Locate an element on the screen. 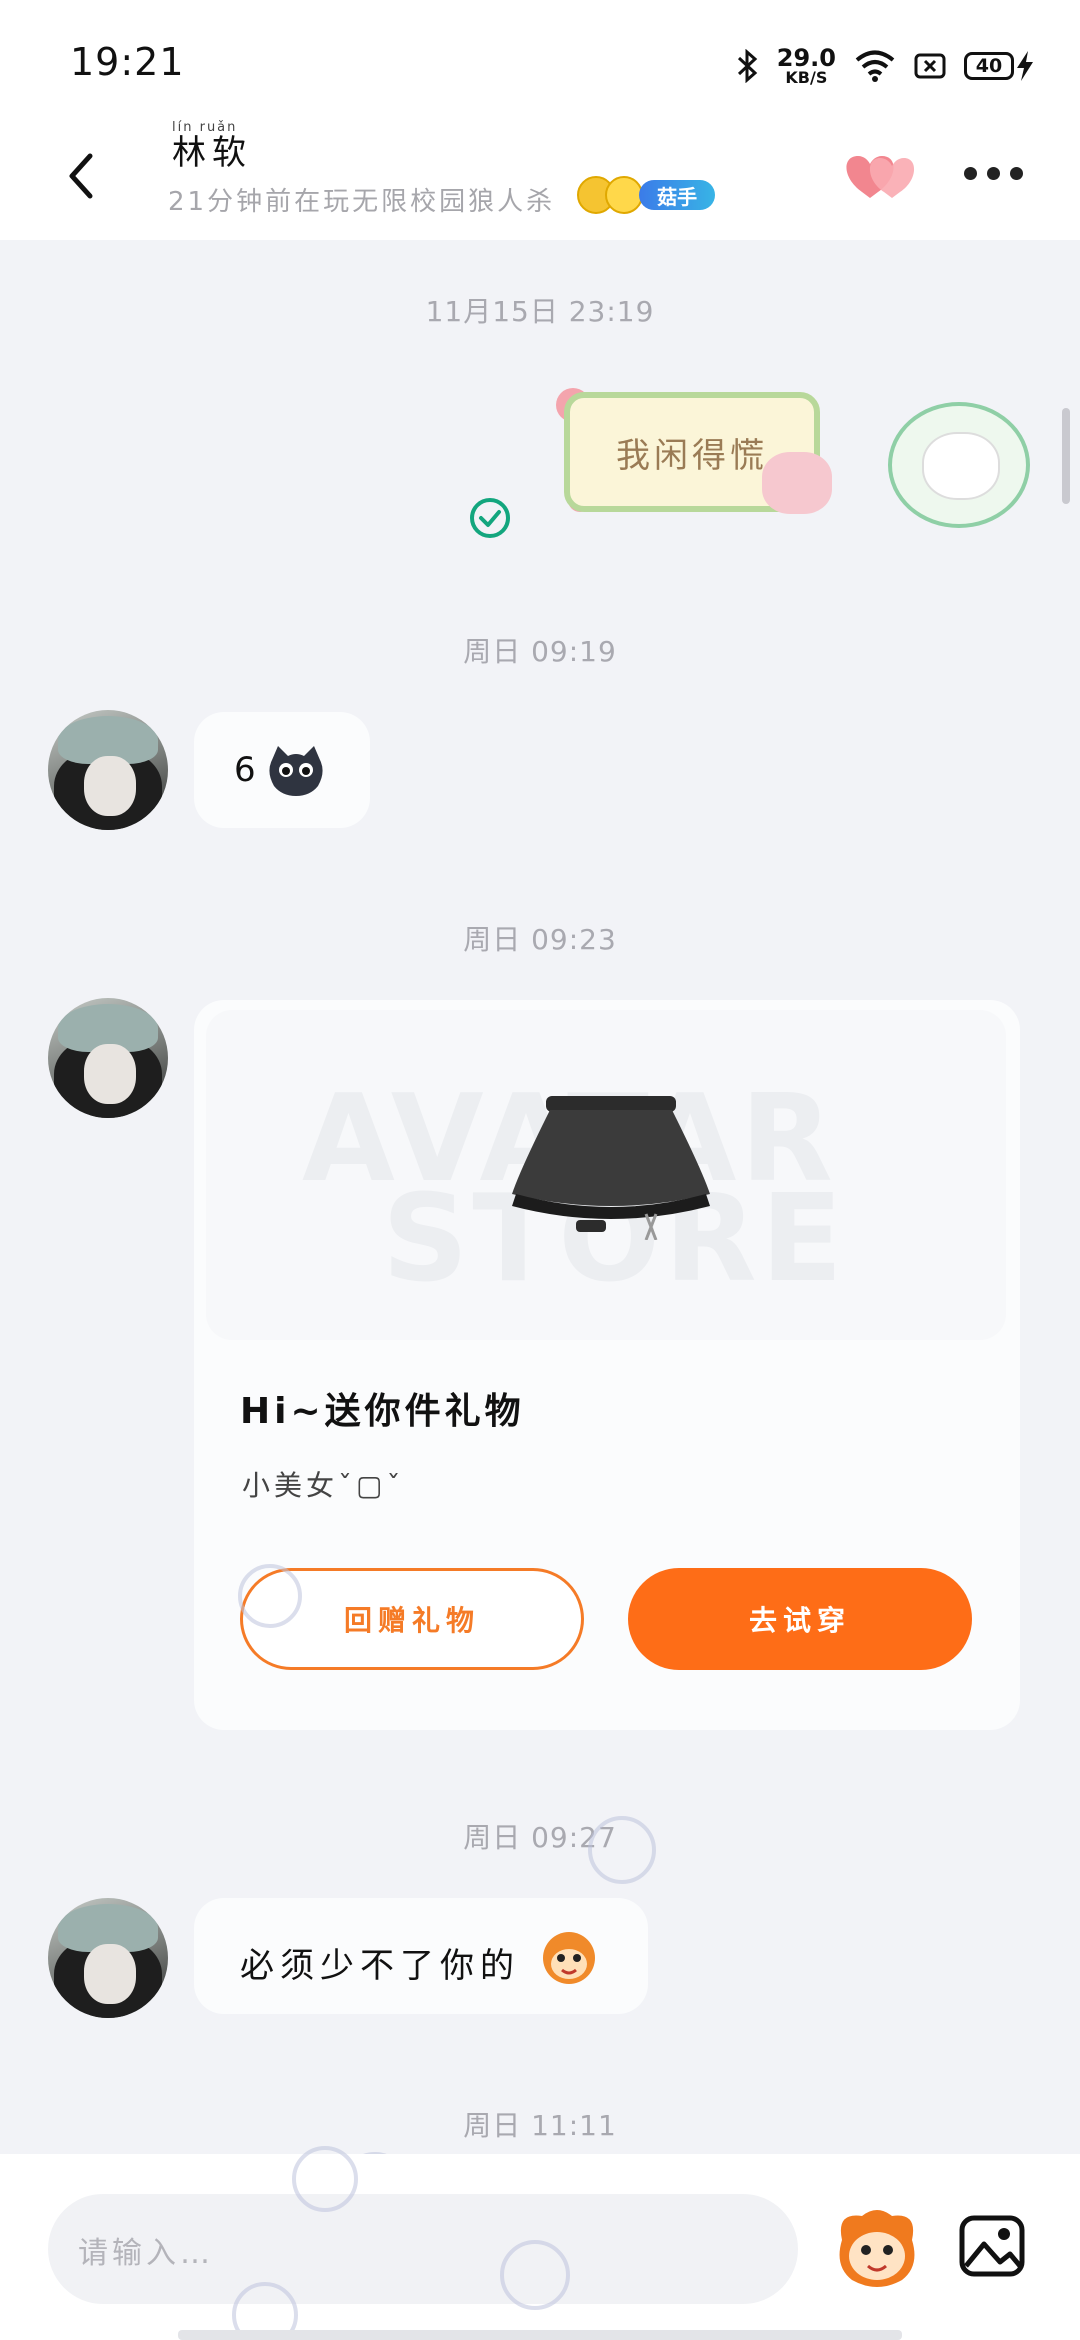  contact-name-block: lín ruǎn 林软 is located at coordinates (212, 145).